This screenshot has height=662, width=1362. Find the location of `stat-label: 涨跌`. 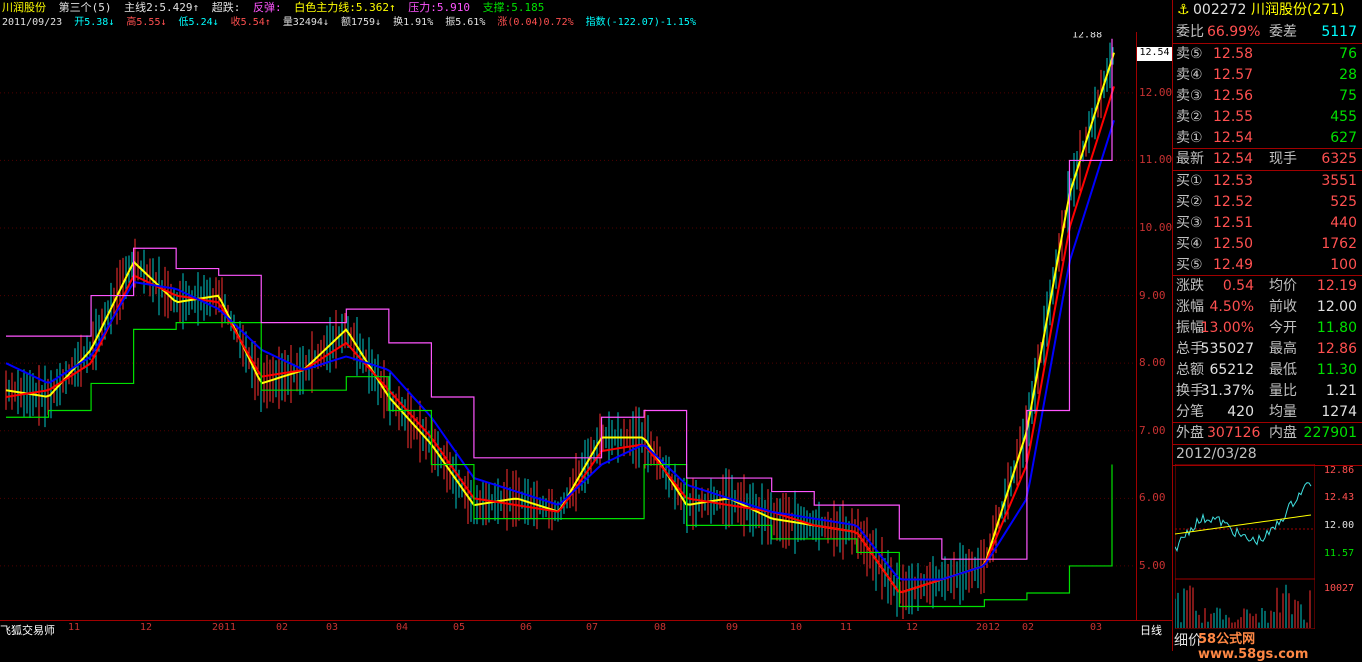

stat-label: 涨跌 is located at coordinates (1190, 286).